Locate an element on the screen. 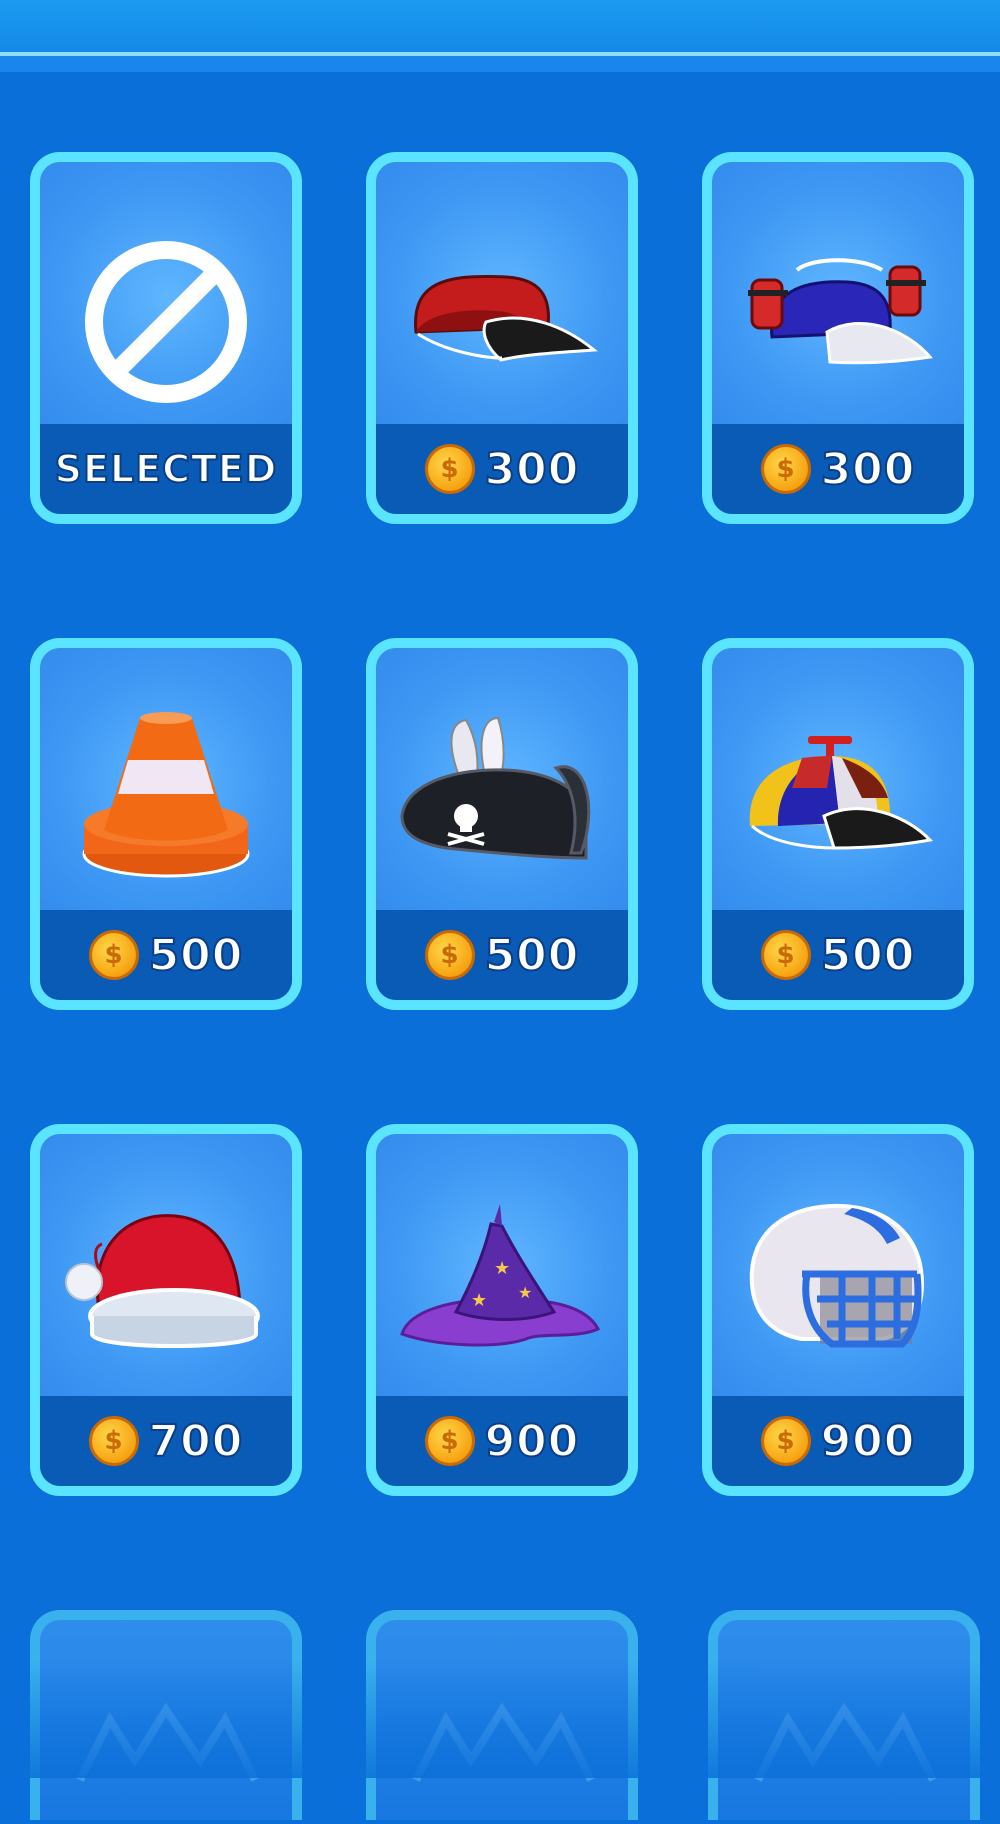  shop-item-pirate-hat: $ 500 is located at coordinates (502, 824).